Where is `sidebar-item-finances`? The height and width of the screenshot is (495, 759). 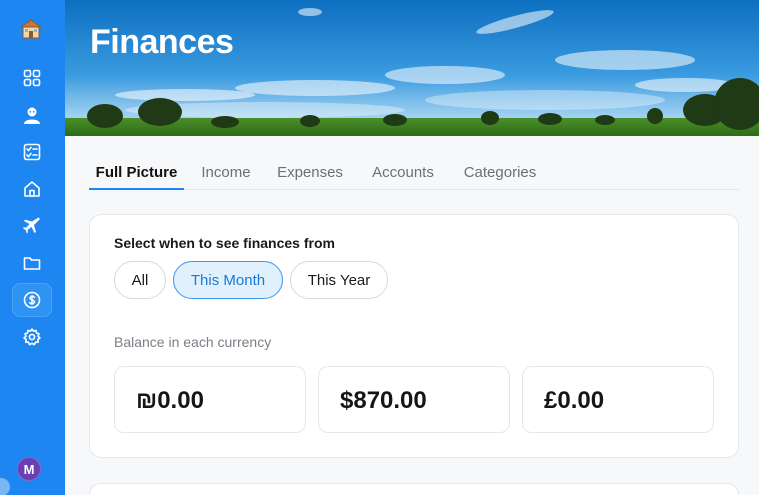
sidebar-item-finances is located at coordinates (32, 300).